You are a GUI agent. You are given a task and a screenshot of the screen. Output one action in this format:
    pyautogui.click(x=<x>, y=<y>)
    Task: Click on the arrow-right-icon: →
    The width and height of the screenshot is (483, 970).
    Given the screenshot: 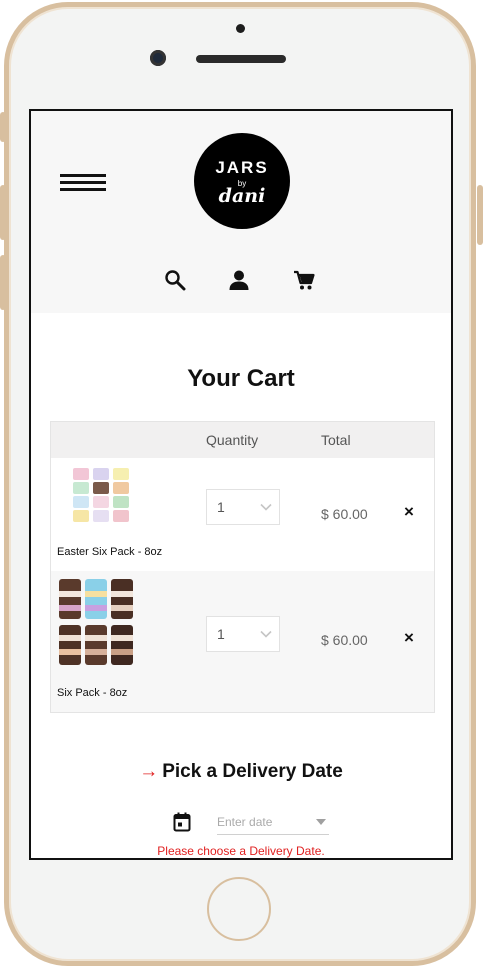 What is the action you would take?
    pyautogui.click(x=149, y=771)
    